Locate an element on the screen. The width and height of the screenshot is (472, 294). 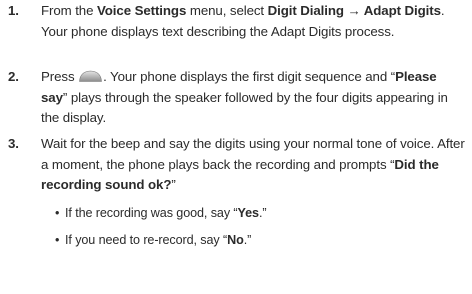
step-number: 2. is located at coordinates (13, 76).